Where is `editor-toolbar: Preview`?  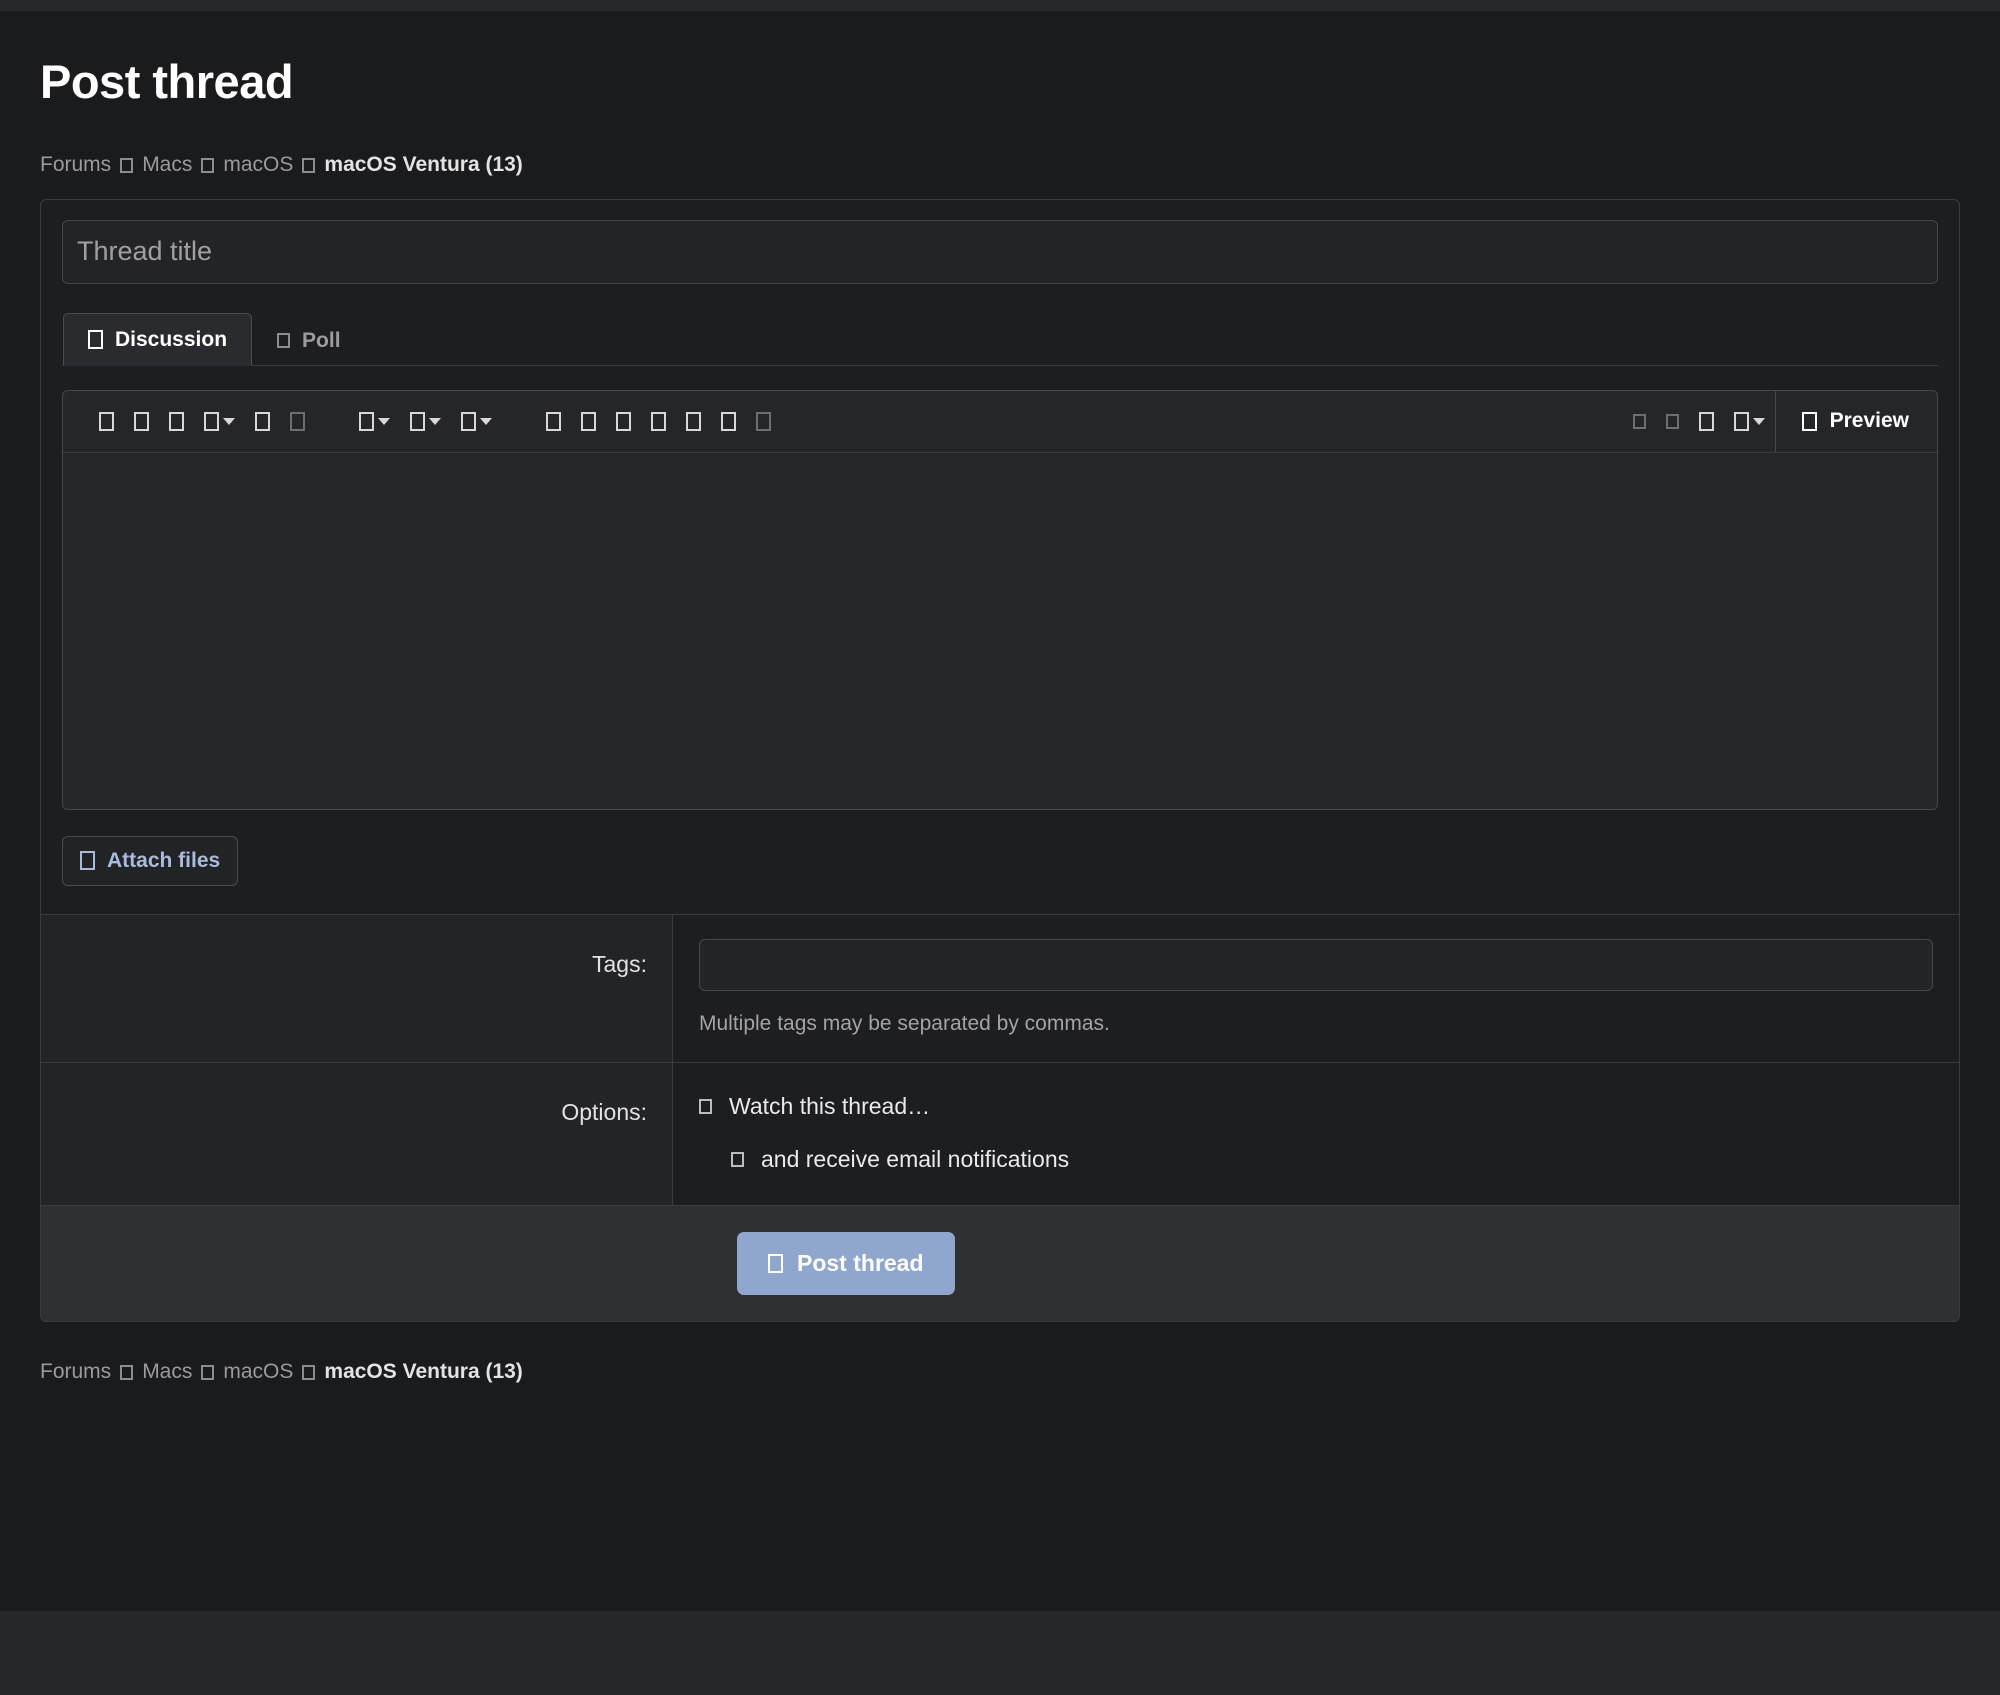
editor-toolbar: Preview is located at coordinates (1000, 421).